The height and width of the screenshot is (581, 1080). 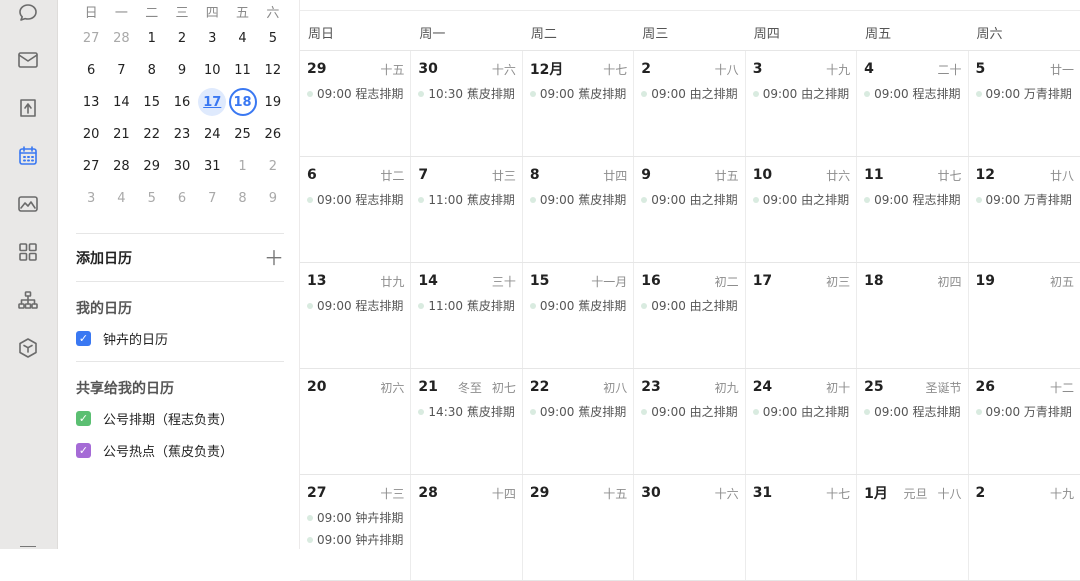 What do you see at coordinates (28, 300) in the screenshot?
I see `org-chart-icon` at bounding box center [28, 300].